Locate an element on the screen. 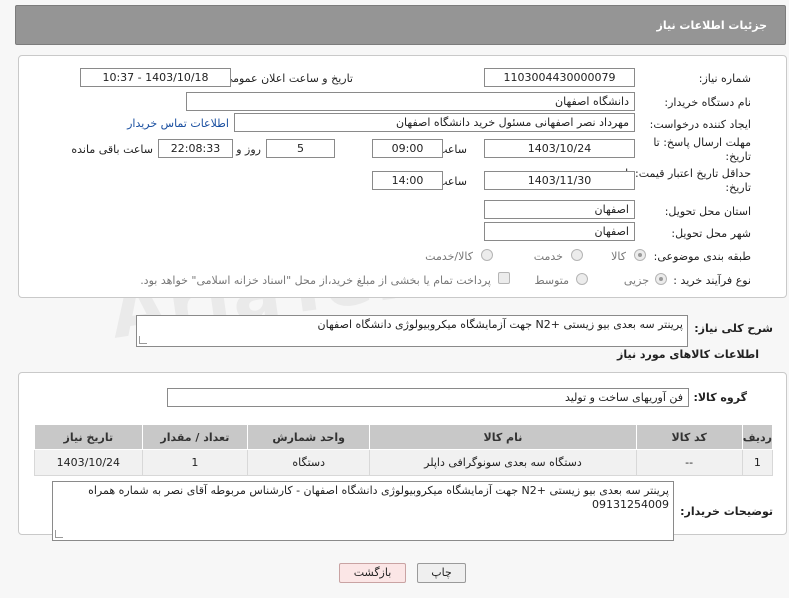 The image size is (789, 598). process-label: نوع فرآیند خرید : is located at coordinates (712, 280).